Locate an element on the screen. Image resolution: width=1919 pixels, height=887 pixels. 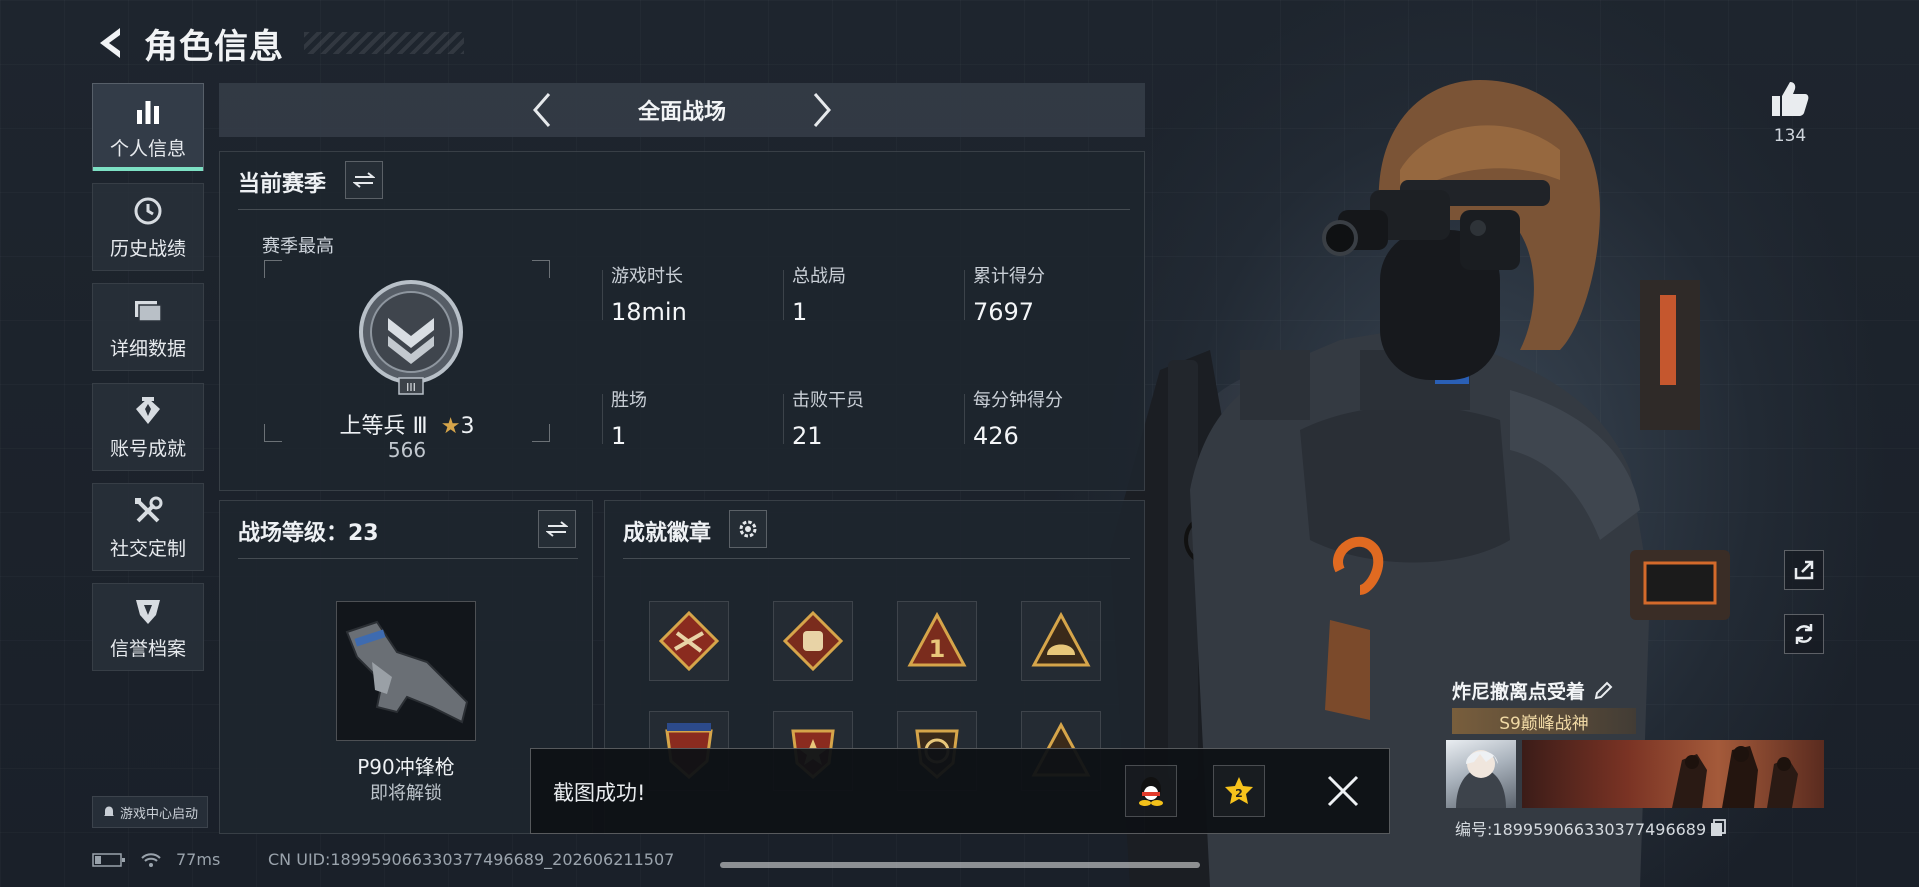
share-button is located at coordinates (1804, 570).